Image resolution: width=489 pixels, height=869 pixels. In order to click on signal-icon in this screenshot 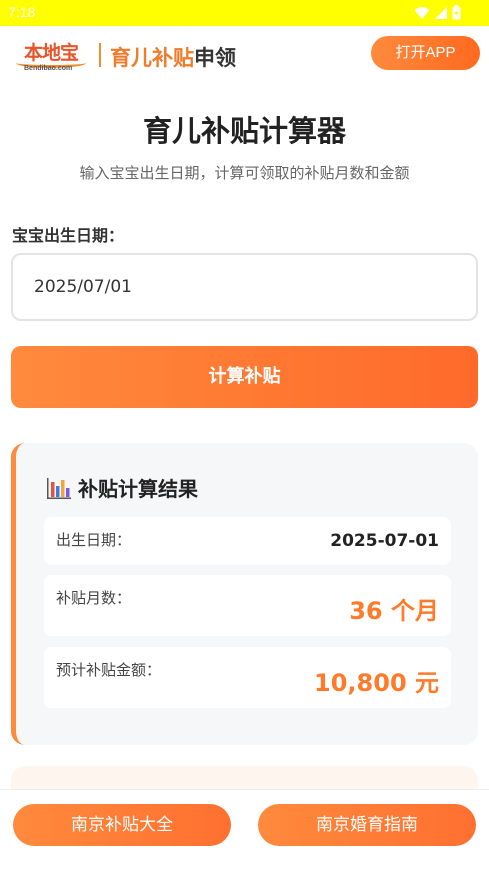, I will do `click(441, 12)`.